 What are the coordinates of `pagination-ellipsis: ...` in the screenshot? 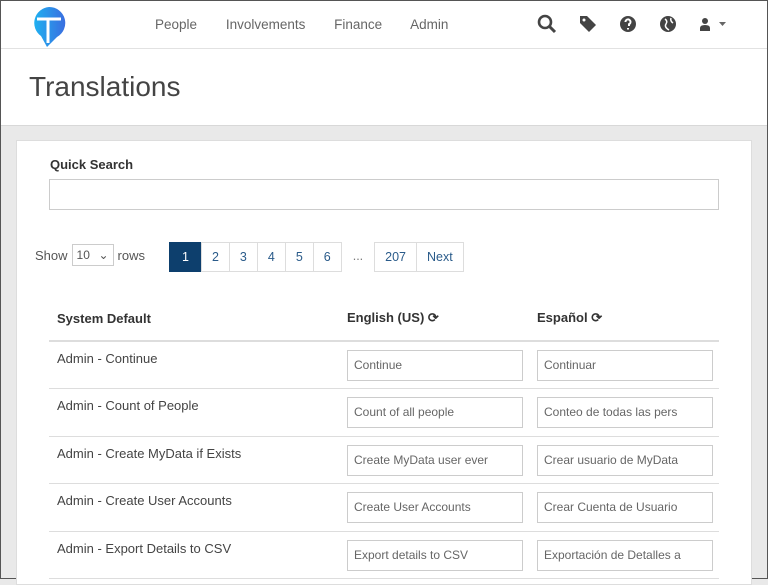 It's located at (358, 256).